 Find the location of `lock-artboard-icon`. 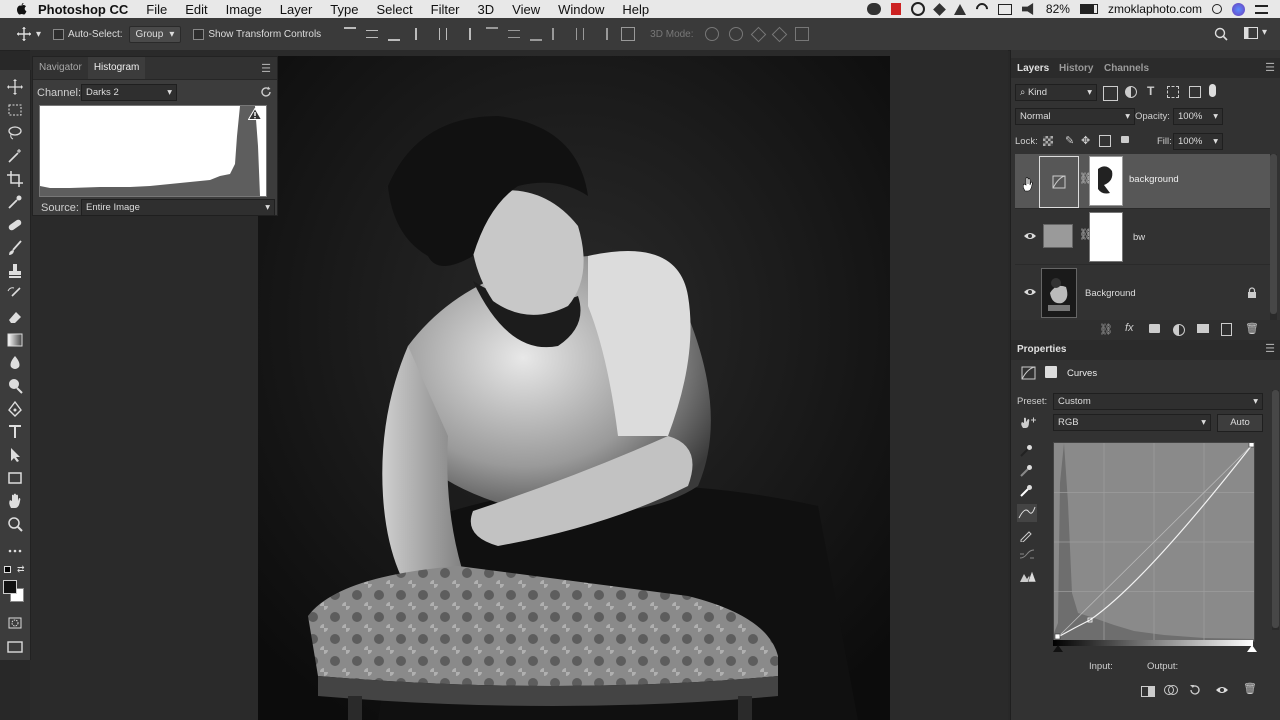

lock-artboard-icon is located at coordinates (1105, 141).